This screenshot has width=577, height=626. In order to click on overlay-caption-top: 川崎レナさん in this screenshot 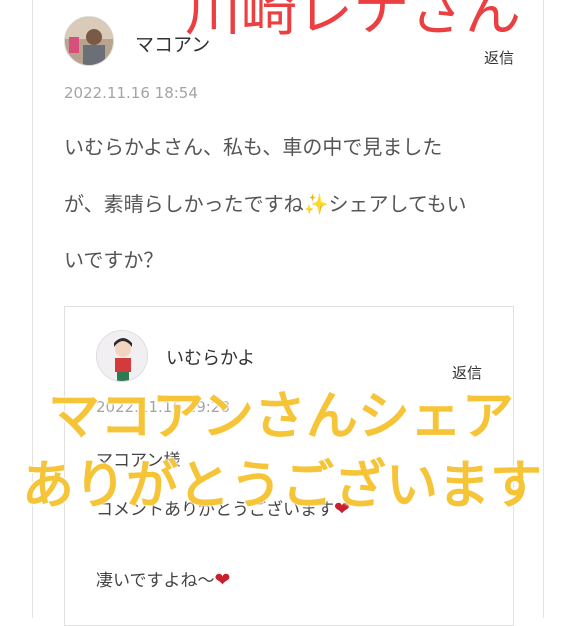, I will do `click(353, 22)`.